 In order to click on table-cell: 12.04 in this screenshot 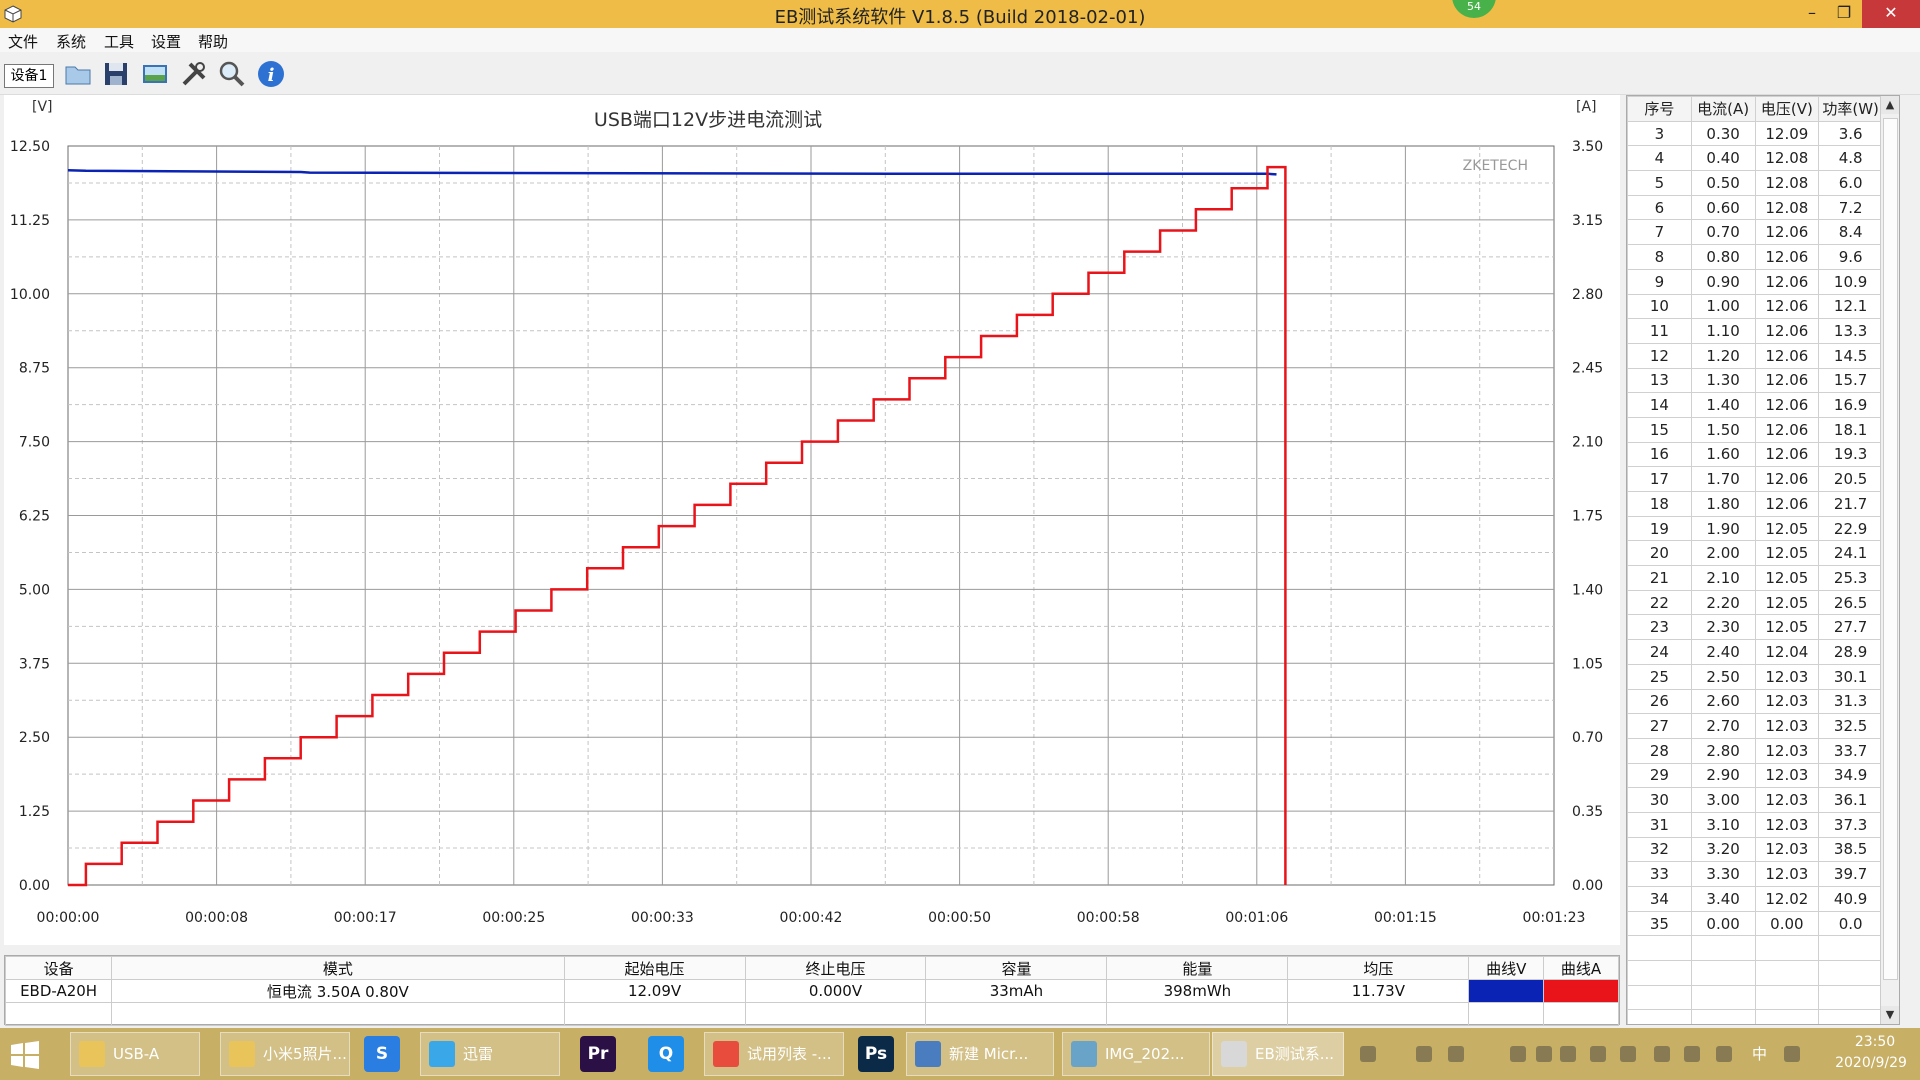, I will do `click(1787, 652)`.